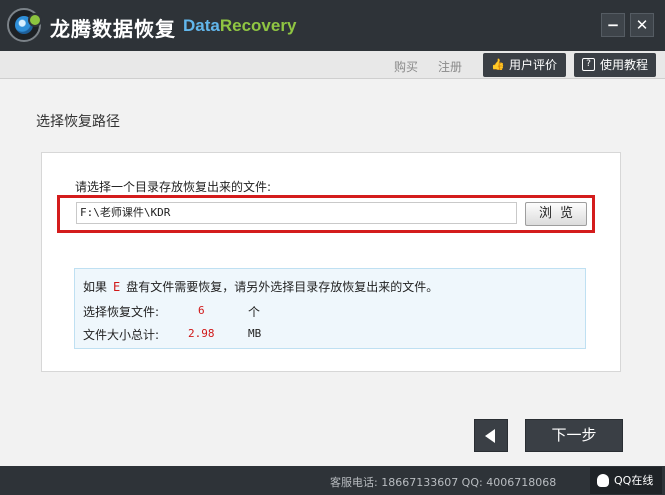 This screenshot has height=495, width=665. Describe the element at coordinates (121, 312) in the screenshot. I see `files-count-label: 选择恢复文件:` at that location.